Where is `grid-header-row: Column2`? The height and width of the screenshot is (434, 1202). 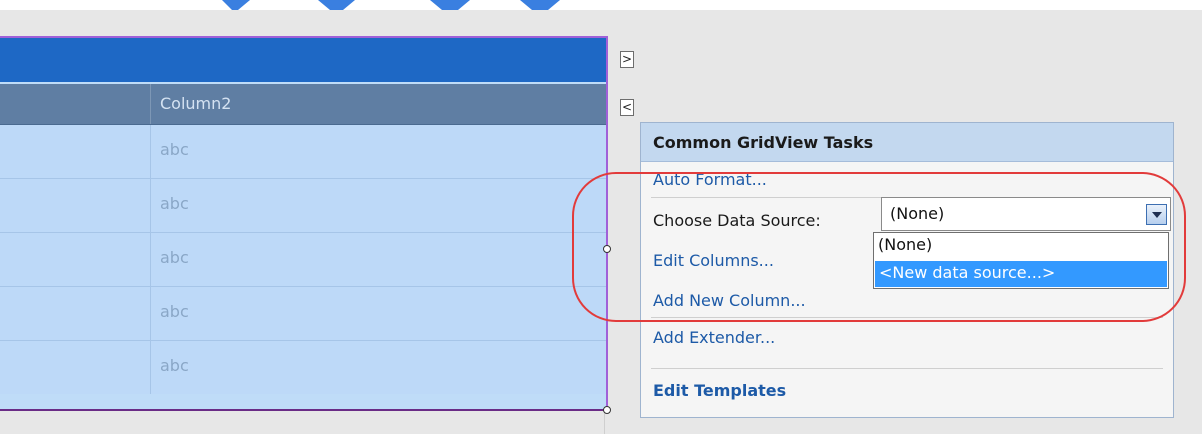 grid-header-row: Column2 is located at coordinates (303, 104).